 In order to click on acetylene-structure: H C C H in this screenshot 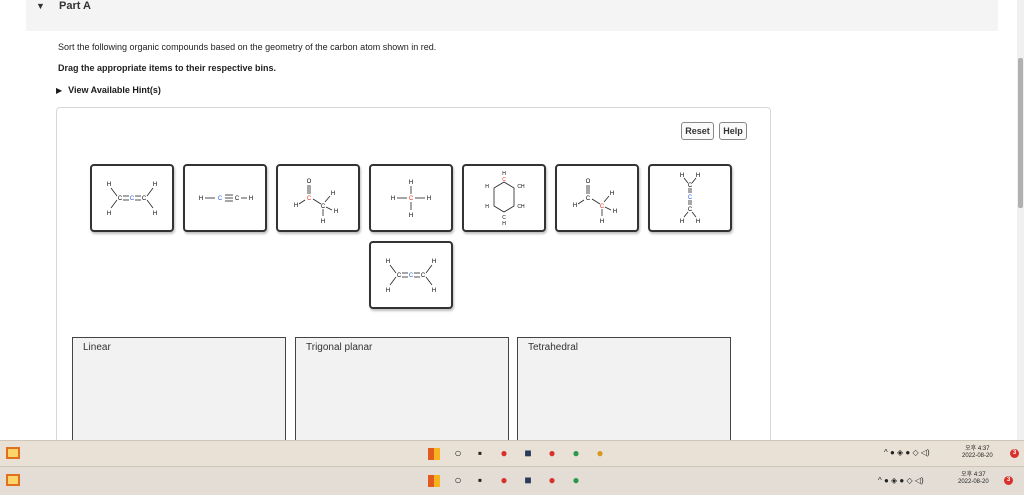, I will do `click(226, 198)`.